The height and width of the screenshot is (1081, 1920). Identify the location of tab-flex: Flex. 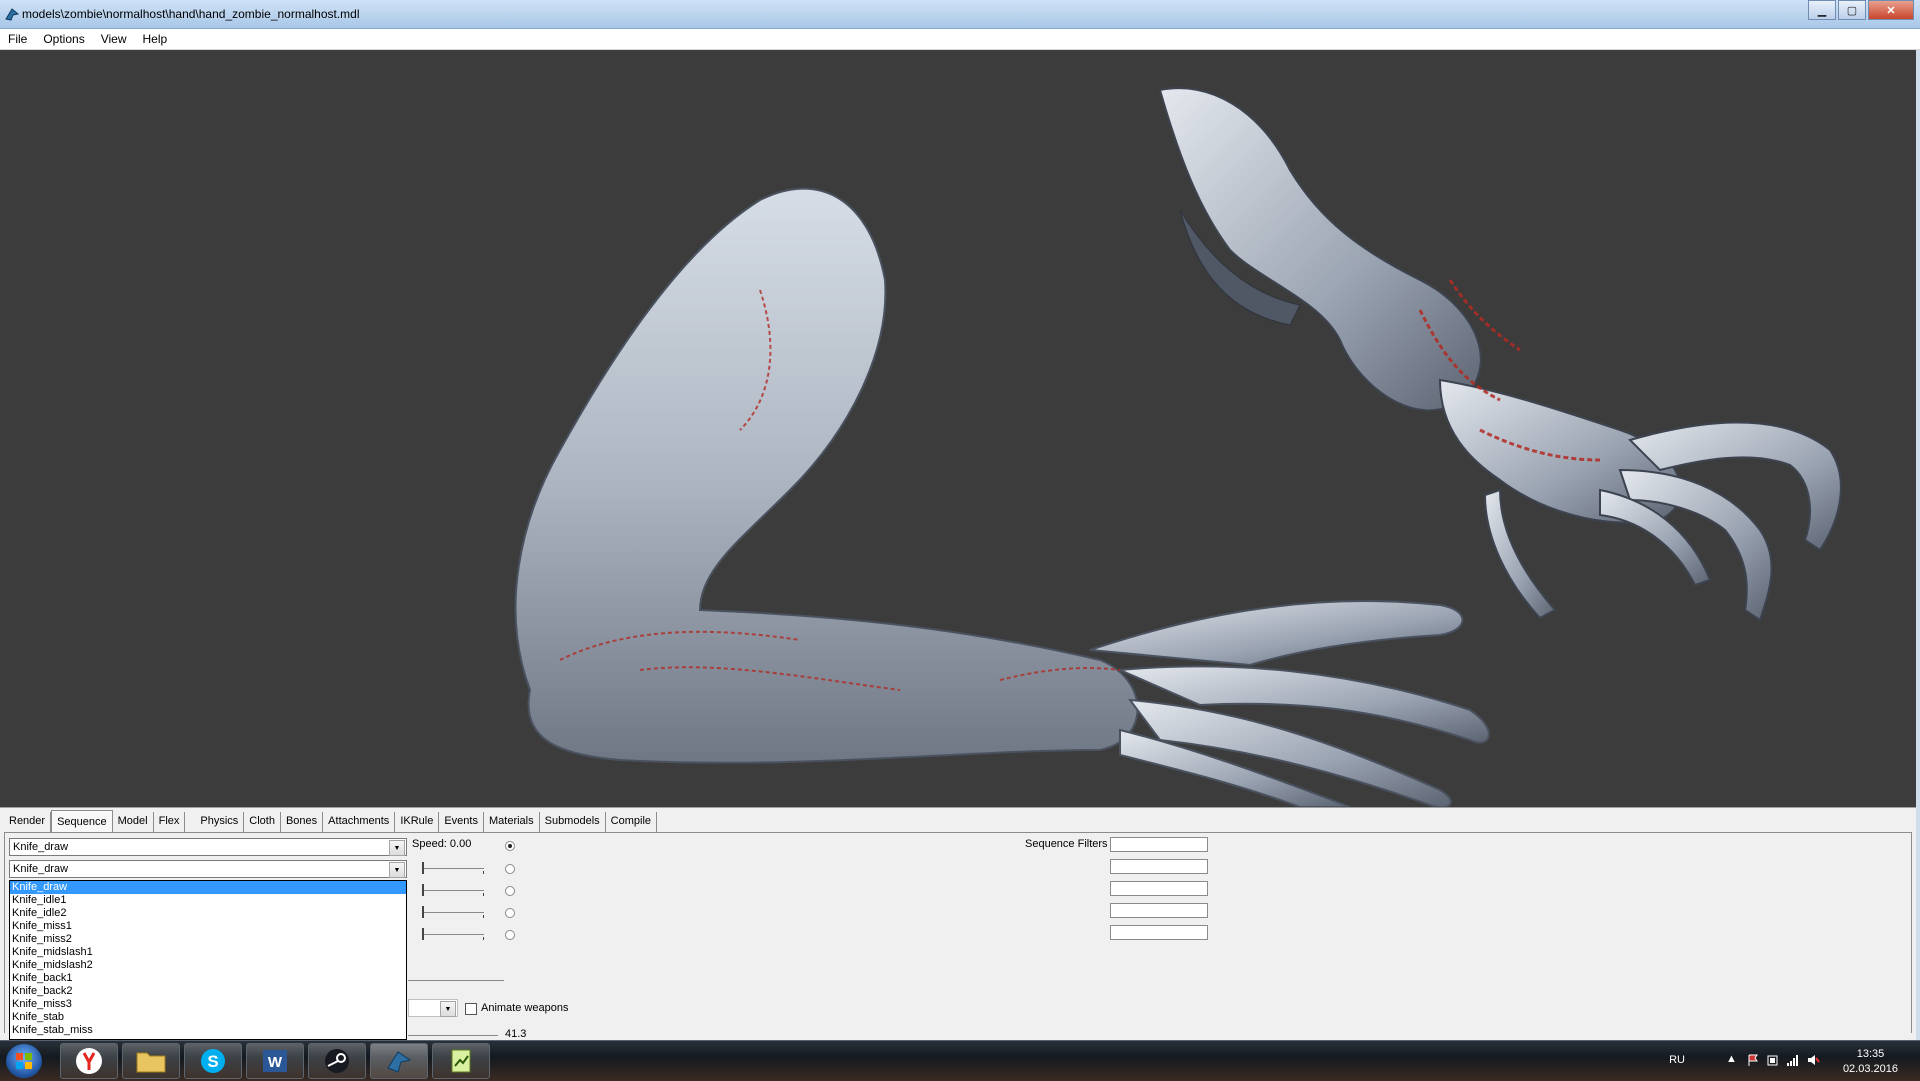
(170, 822).